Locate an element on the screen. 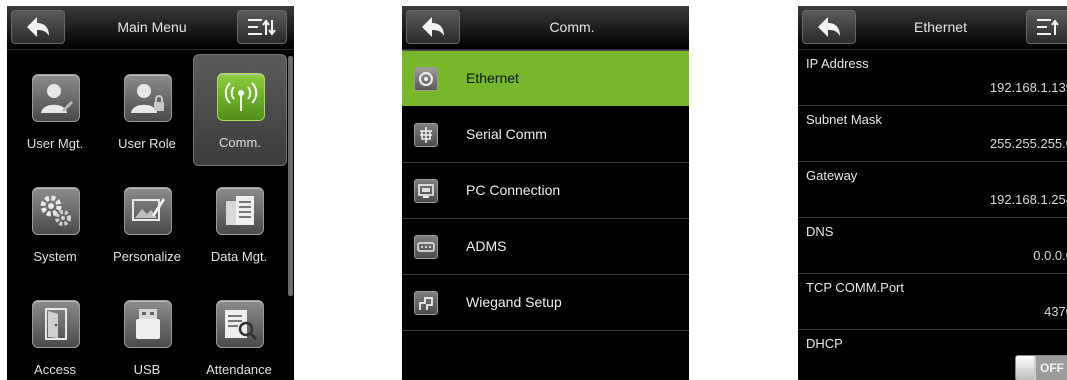  tile-data-mgt: Data Mgt. is located at coordinates (239, 224).